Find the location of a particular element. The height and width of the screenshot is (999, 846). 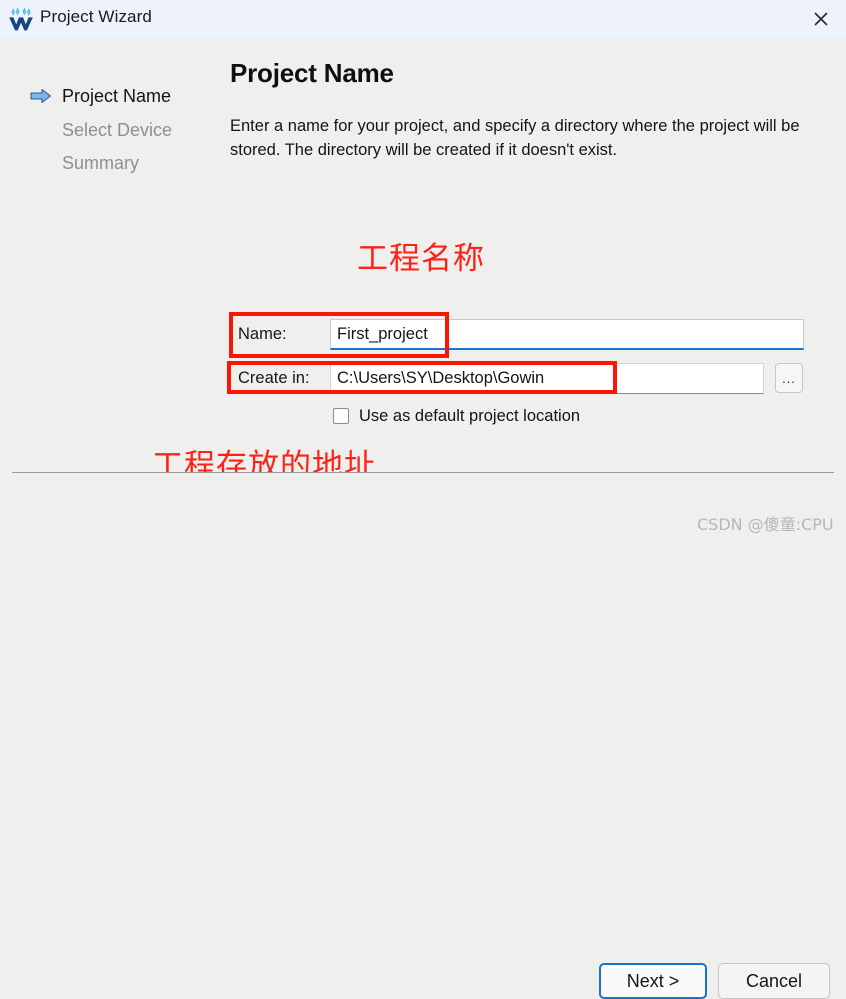

sidebar-item-label: Select Device is located at coordinates (117, 129).